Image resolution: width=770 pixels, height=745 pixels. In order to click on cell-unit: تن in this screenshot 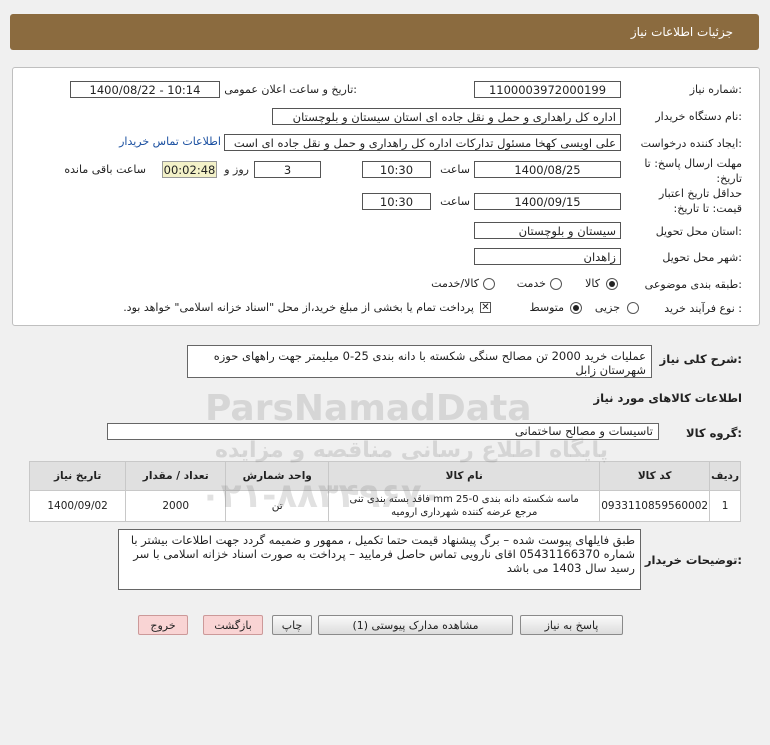, I will do `click(277, 506)`.